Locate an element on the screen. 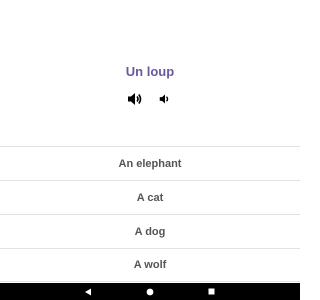  audio-controls is located at coordinates (150, 99).